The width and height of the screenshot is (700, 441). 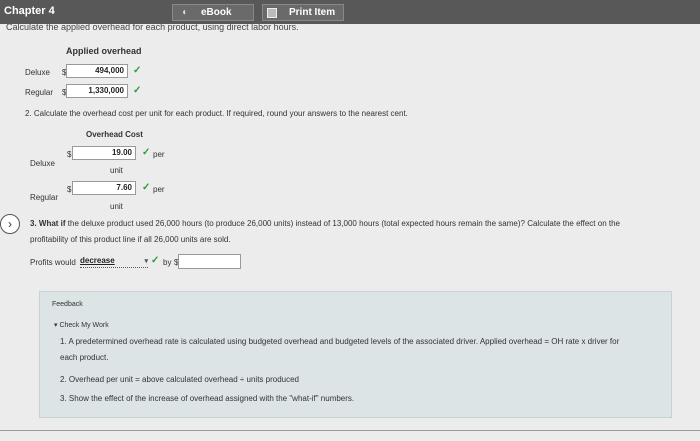 What do you see at coordinates (184, 12) in the screenshot?
I see `book-icon: ◖` at bounding box center [184, 12].